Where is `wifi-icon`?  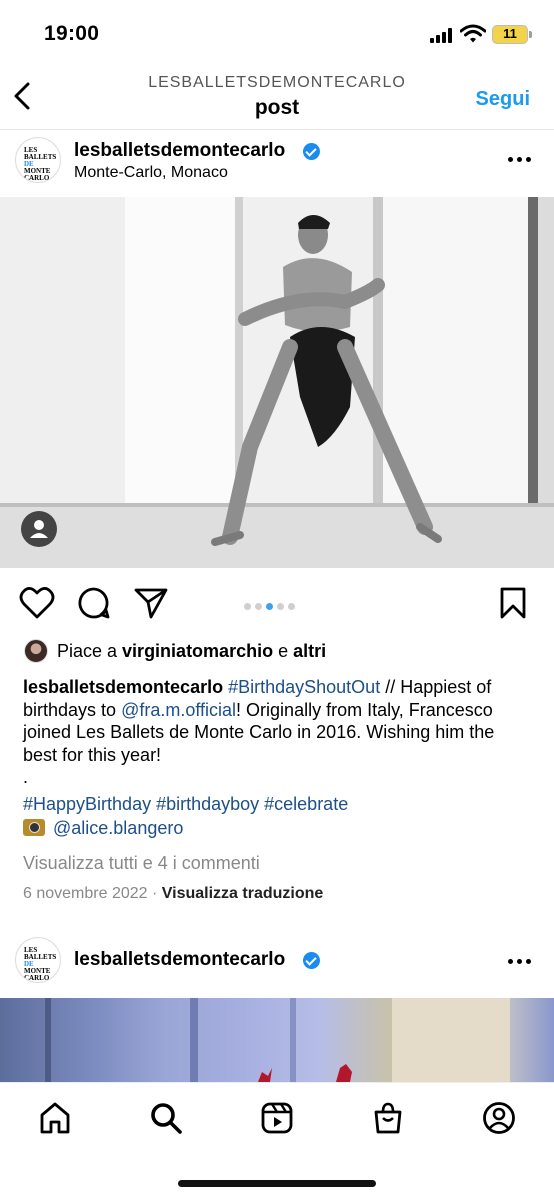 wifi-icon is located at coordinates (473, 33).